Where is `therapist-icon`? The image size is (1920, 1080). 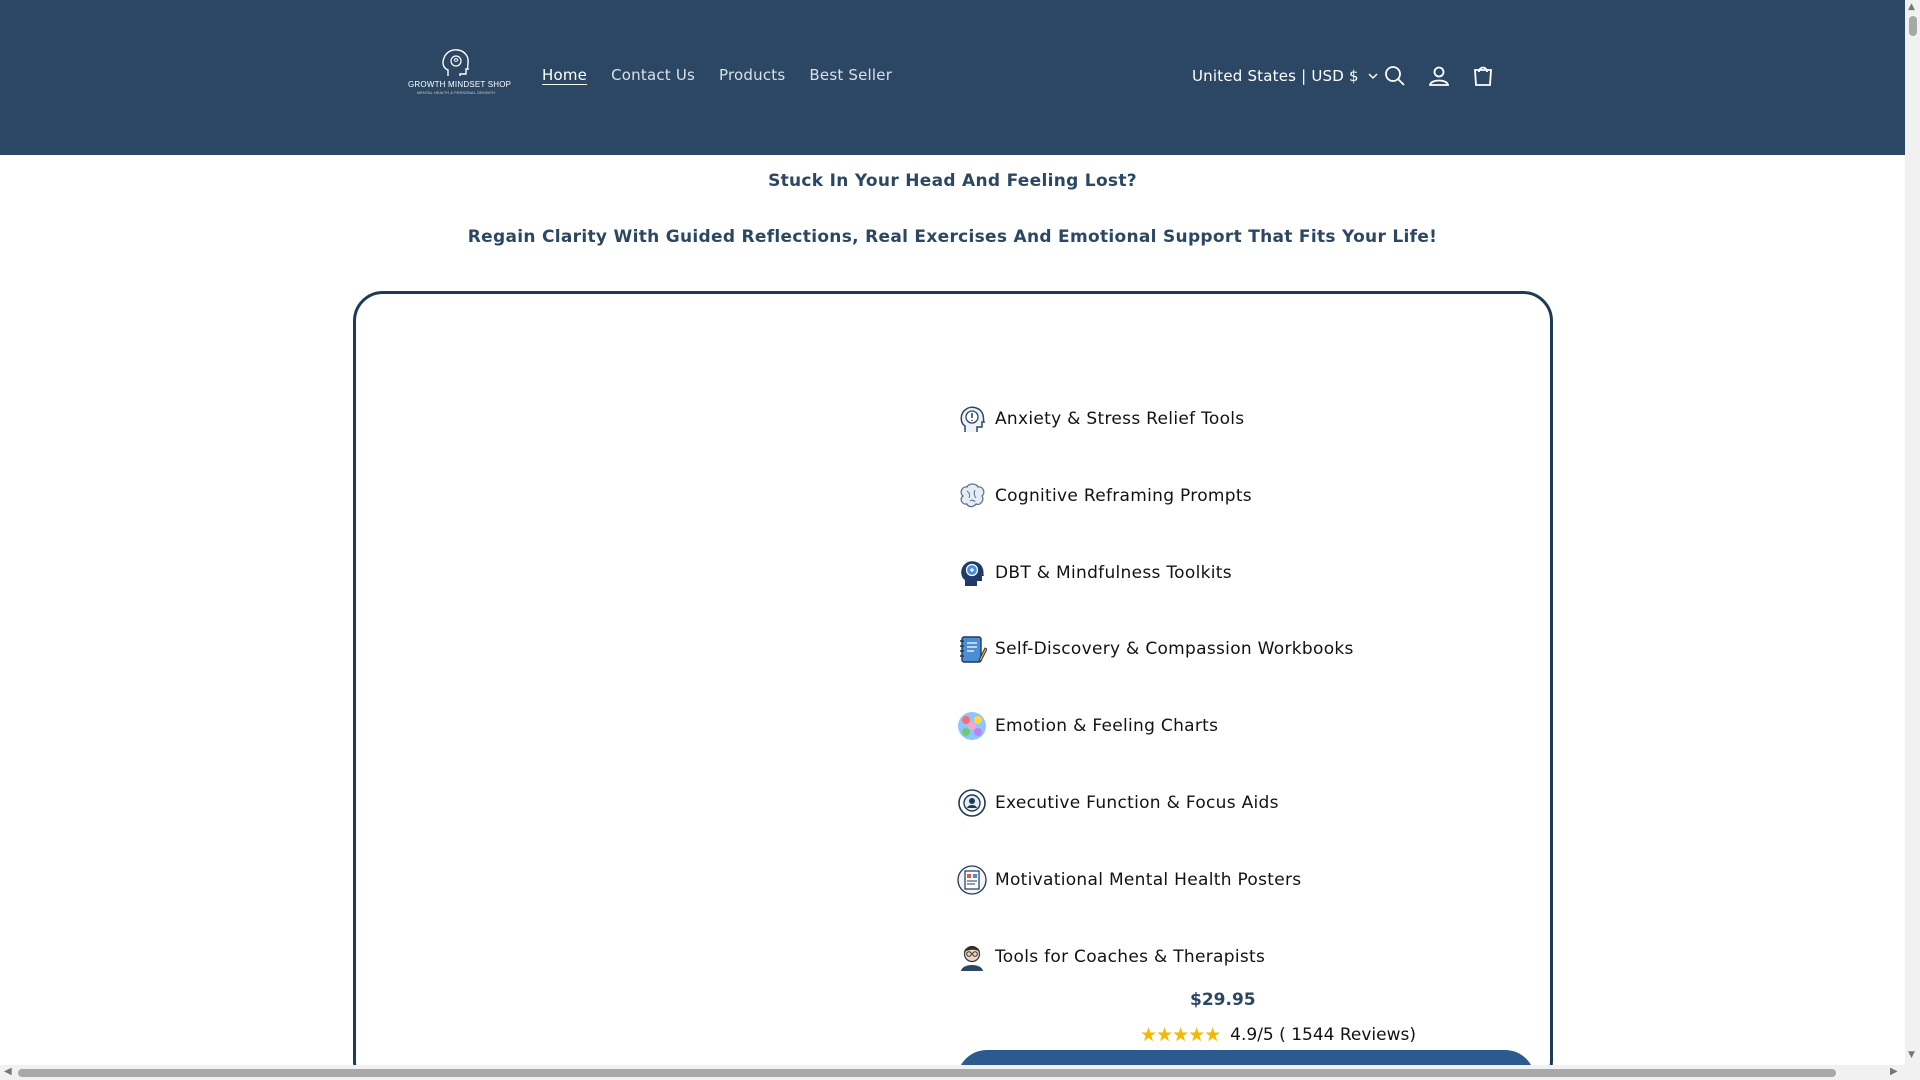 therapist-icon is located at coordinates (972, 957).